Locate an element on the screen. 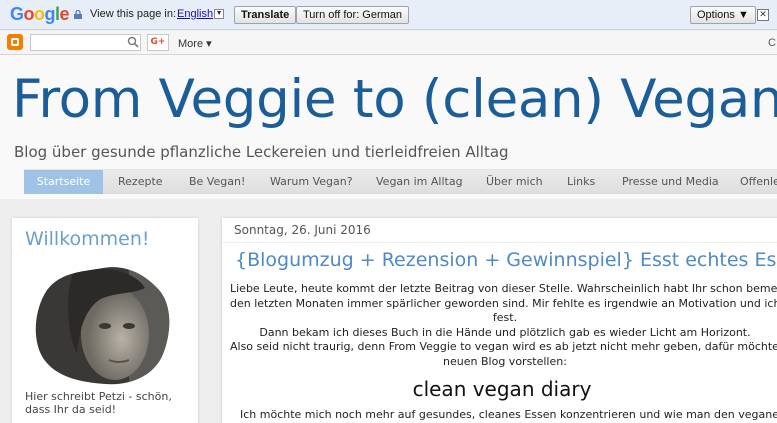  post-heading: clean vegan diary is located at coordinates (502, 389).